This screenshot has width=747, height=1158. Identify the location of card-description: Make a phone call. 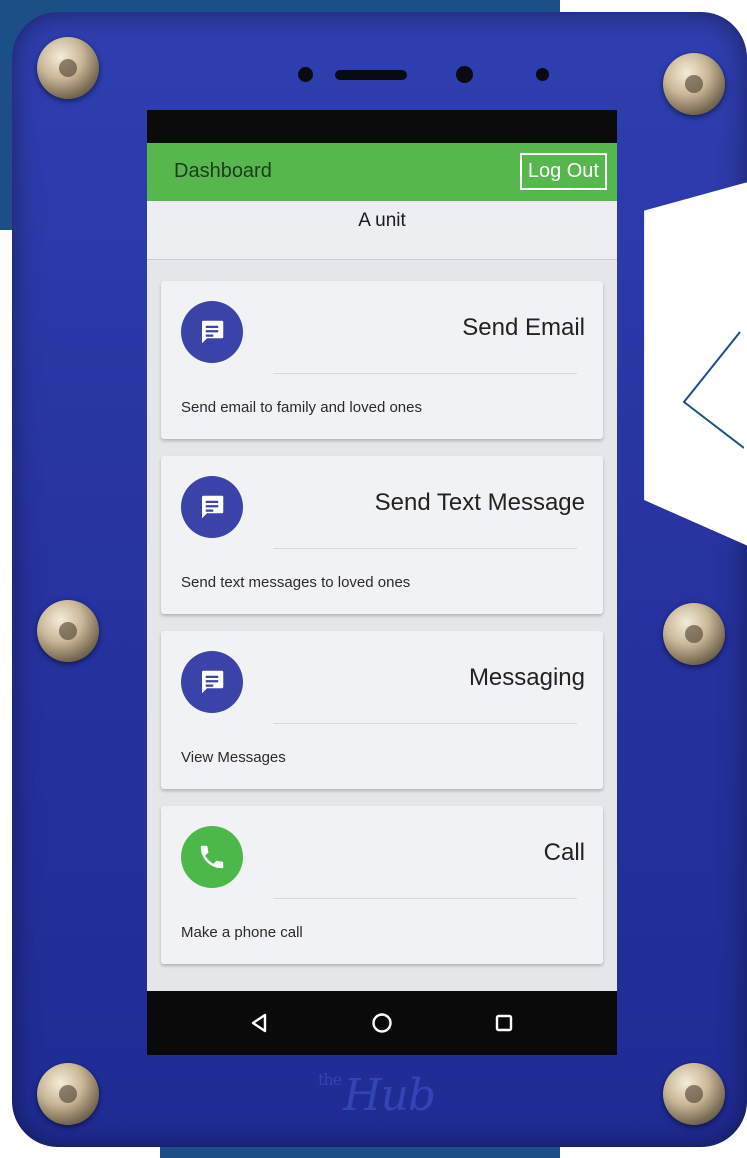
(242, 932).